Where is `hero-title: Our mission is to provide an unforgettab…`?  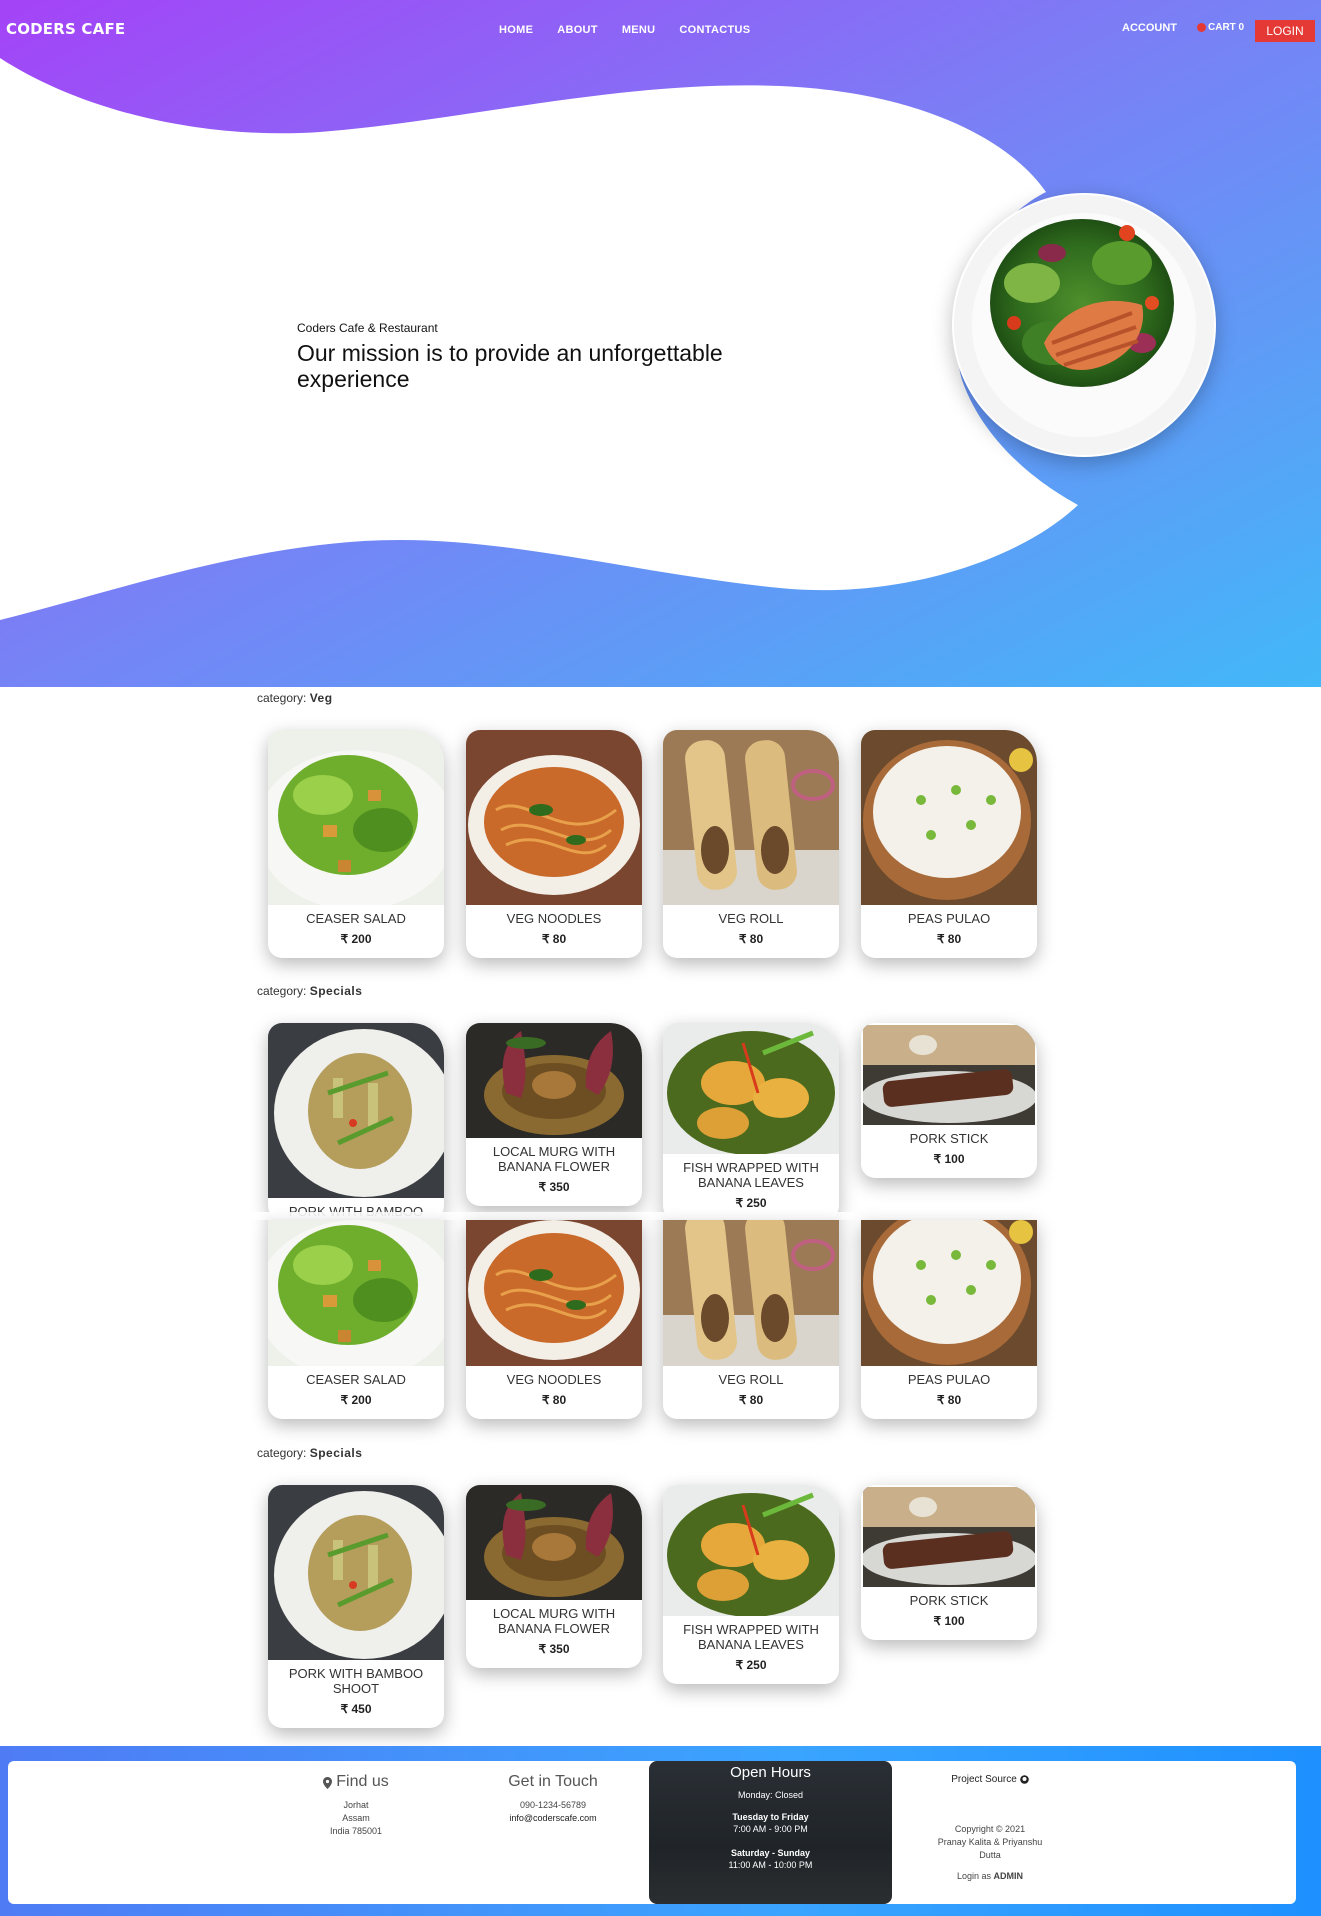
hero-title: Our mission is to provide an unforgettab… is located at coordinates (510, 366).